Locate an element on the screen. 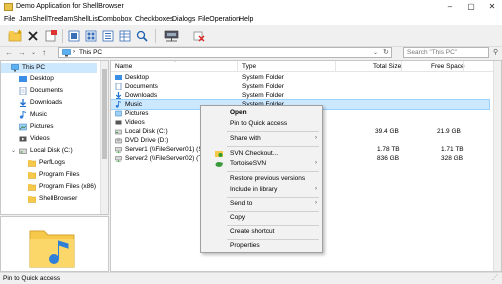 This screenshot has height=284, width=502. menu-item-include-in-library: Include in library is located at coordinates (253, 189).